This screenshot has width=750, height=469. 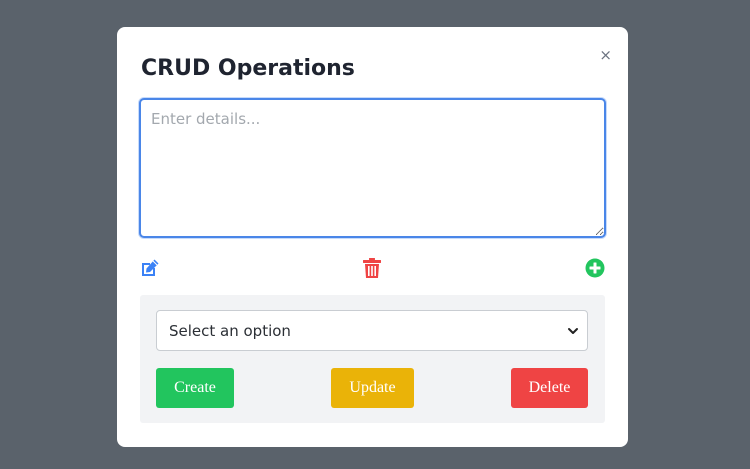 I want to click on select-value: Select an option, so click(x=230, y=331).